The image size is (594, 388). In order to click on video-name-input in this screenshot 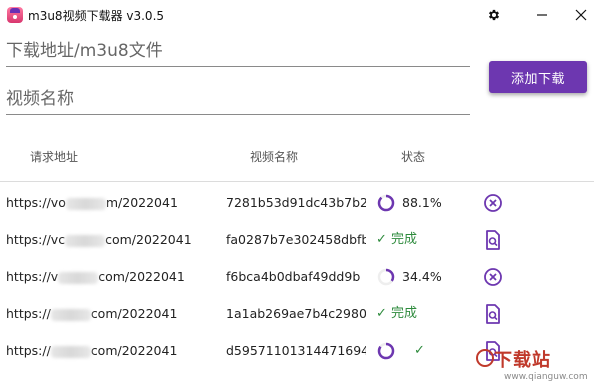, I will do `click(238, 99)`.